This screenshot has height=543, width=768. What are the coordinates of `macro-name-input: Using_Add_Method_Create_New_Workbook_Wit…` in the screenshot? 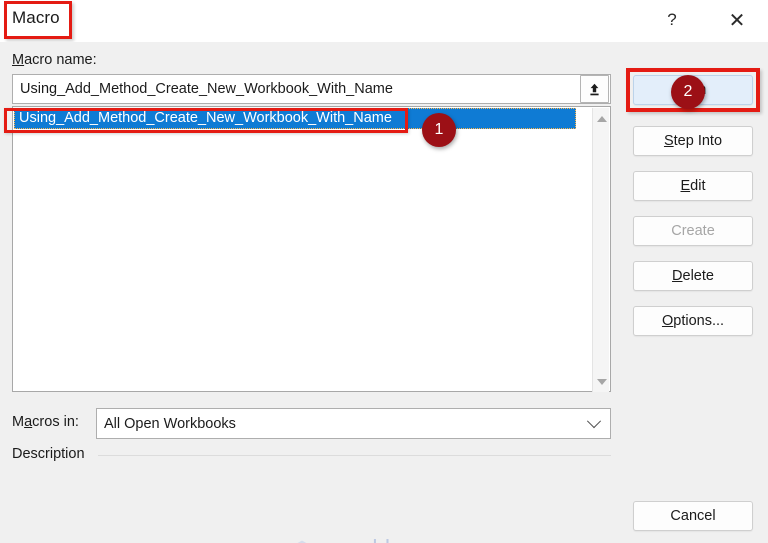 It's located at (311, 89).